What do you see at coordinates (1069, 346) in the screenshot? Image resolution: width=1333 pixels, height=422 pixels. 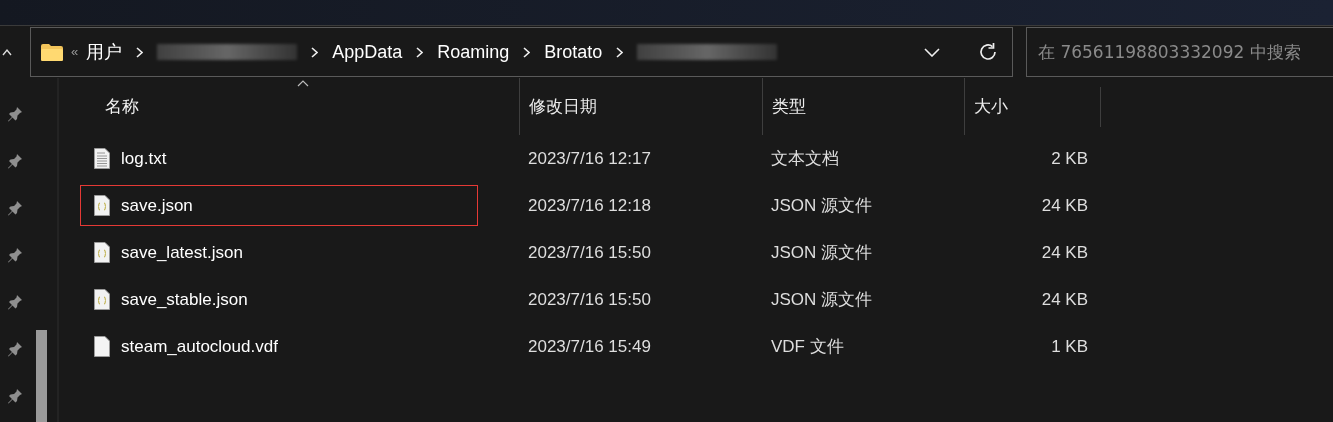 I see `size-cell: 1 KB` at bounding box center [1069, 346].